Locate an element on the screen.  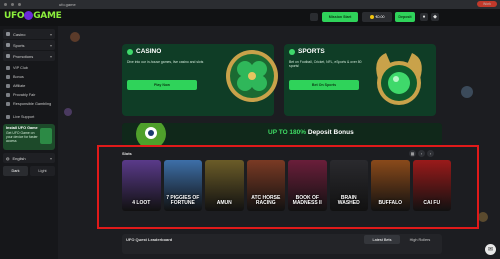
sidebar-item-label: Live Support is located at coordinates (24, 116).